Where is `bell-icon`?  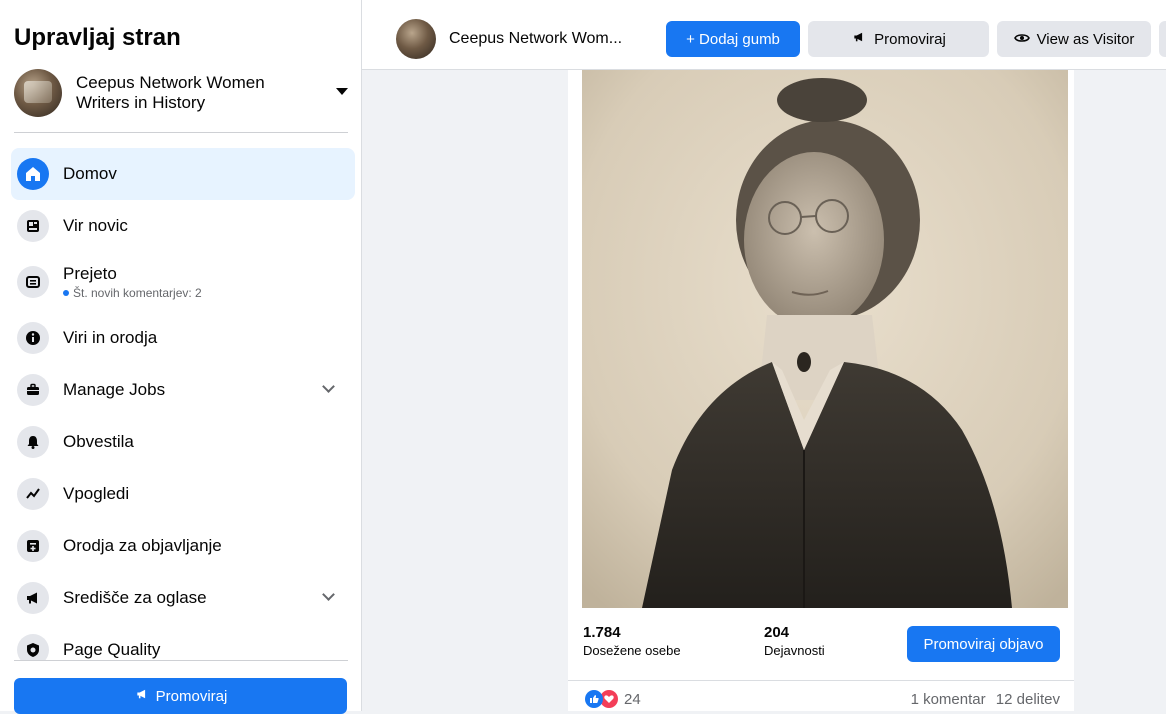 bell-icon is located at coordinates (33, 442).